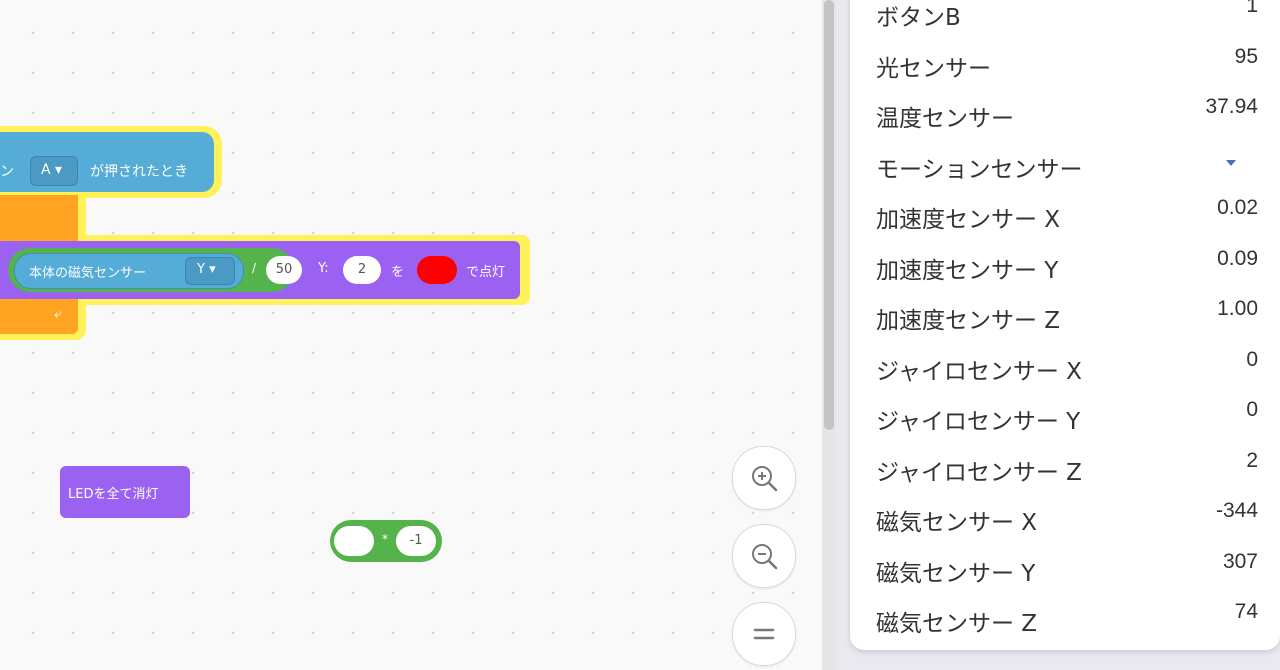  I want to click on sensor-value: 2, so click(1252, 460).